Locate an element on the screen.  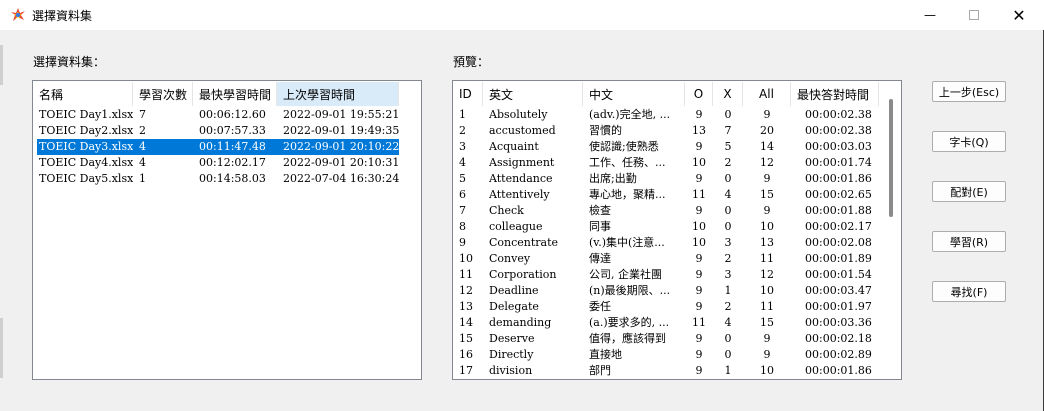
preview-cell-all: 13 is located at coordinates (767, 242).